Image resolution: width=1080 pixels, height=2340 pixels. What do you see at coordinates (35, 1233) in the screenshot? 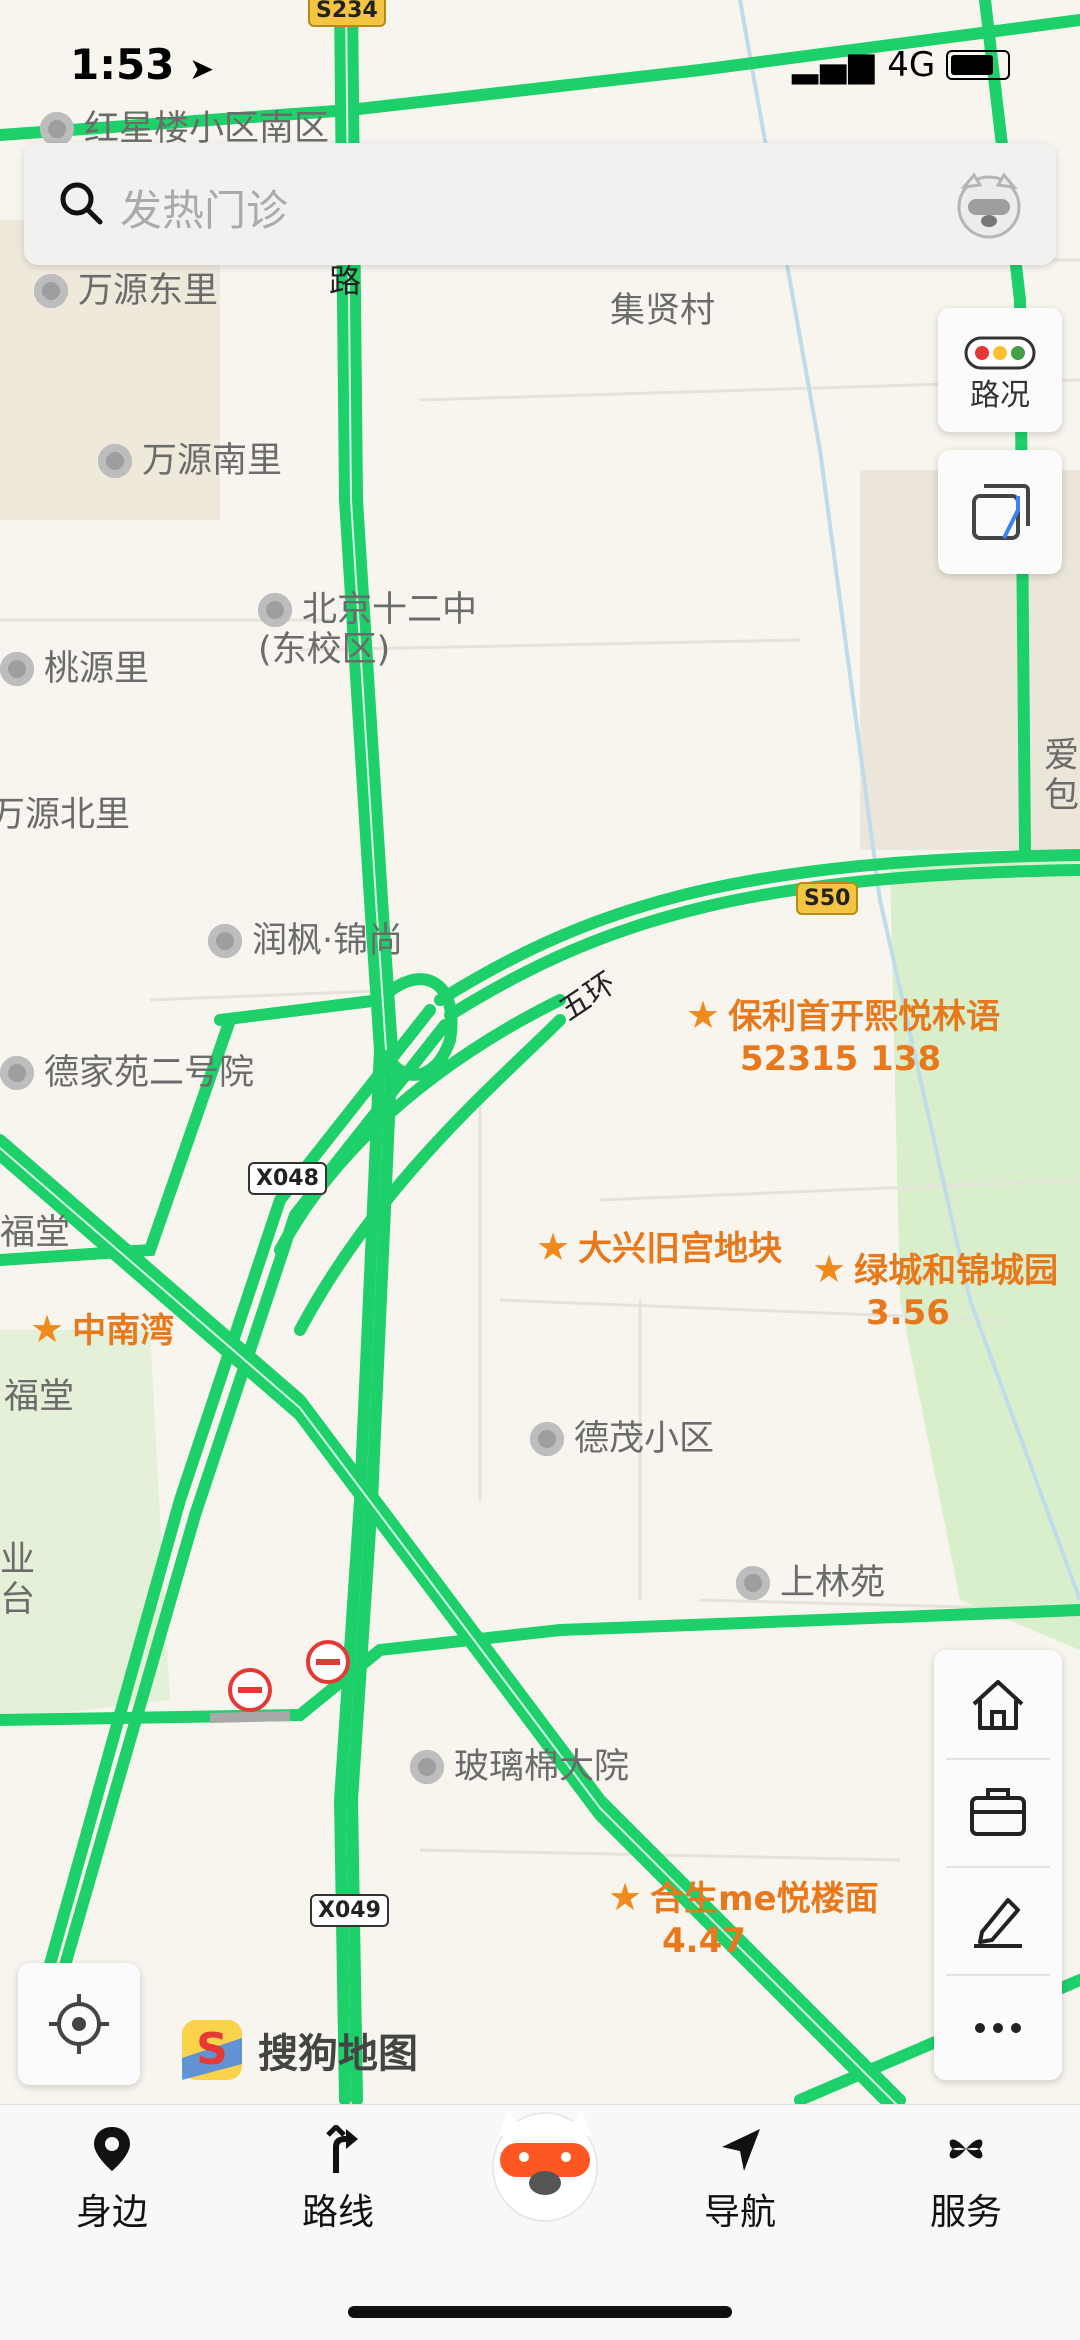
I see `map-label-futang-1: 福堂` at bounding box center [35, 1233].